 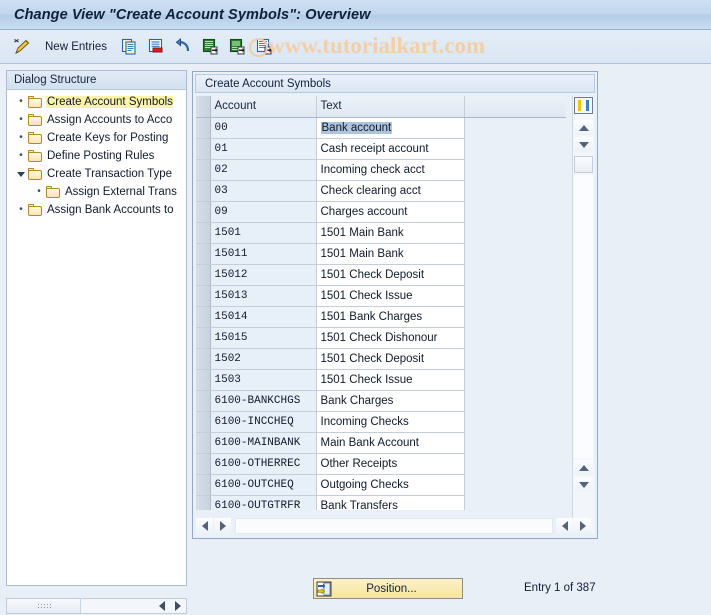 I want to click on cell-account: 6100-OUTGTRFR, so click(x=263, y=502).